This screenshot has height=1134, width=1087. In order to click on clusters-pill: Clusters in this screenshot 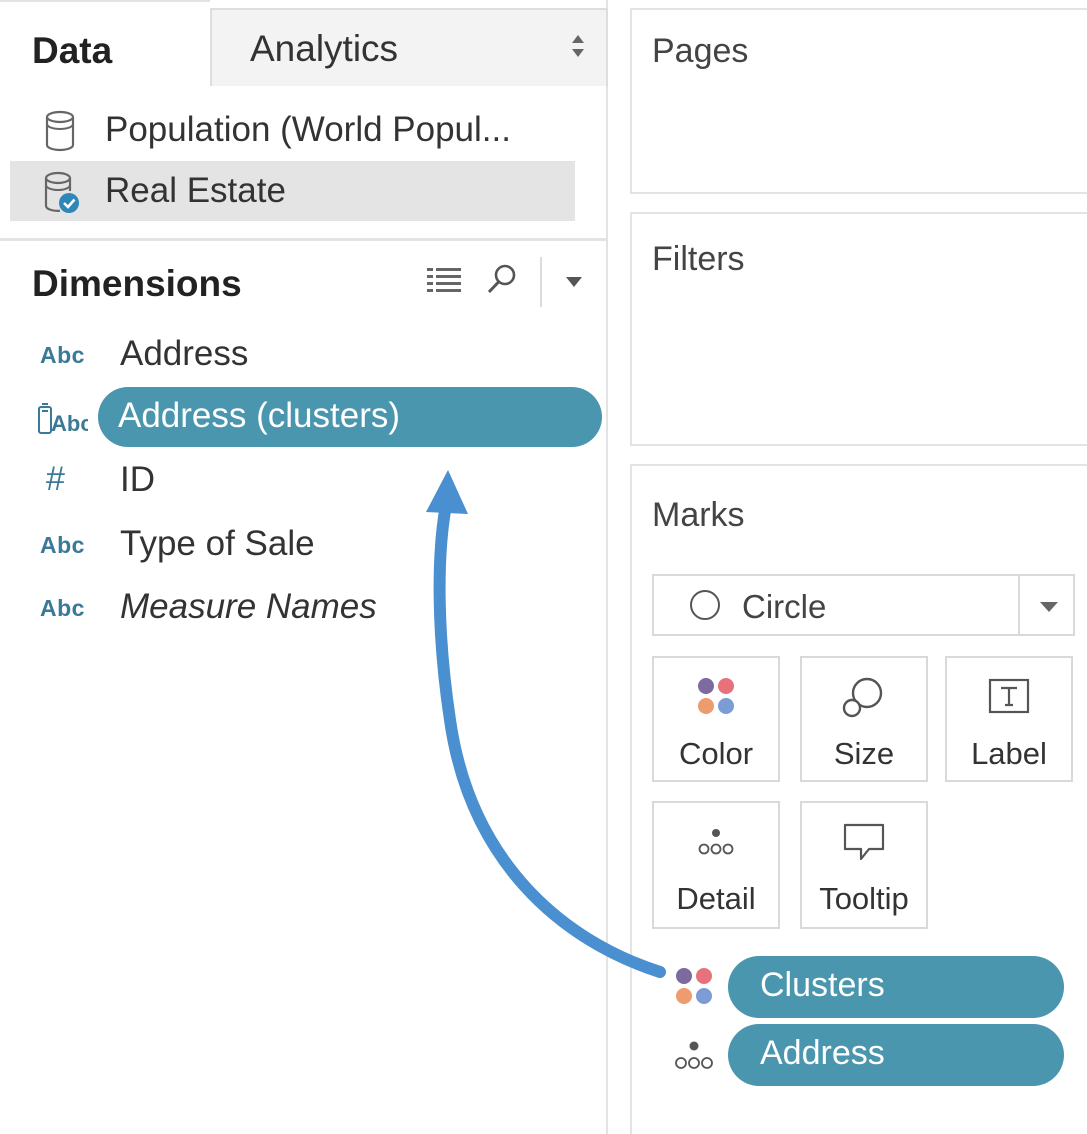, I will do `click(896, 987)`.